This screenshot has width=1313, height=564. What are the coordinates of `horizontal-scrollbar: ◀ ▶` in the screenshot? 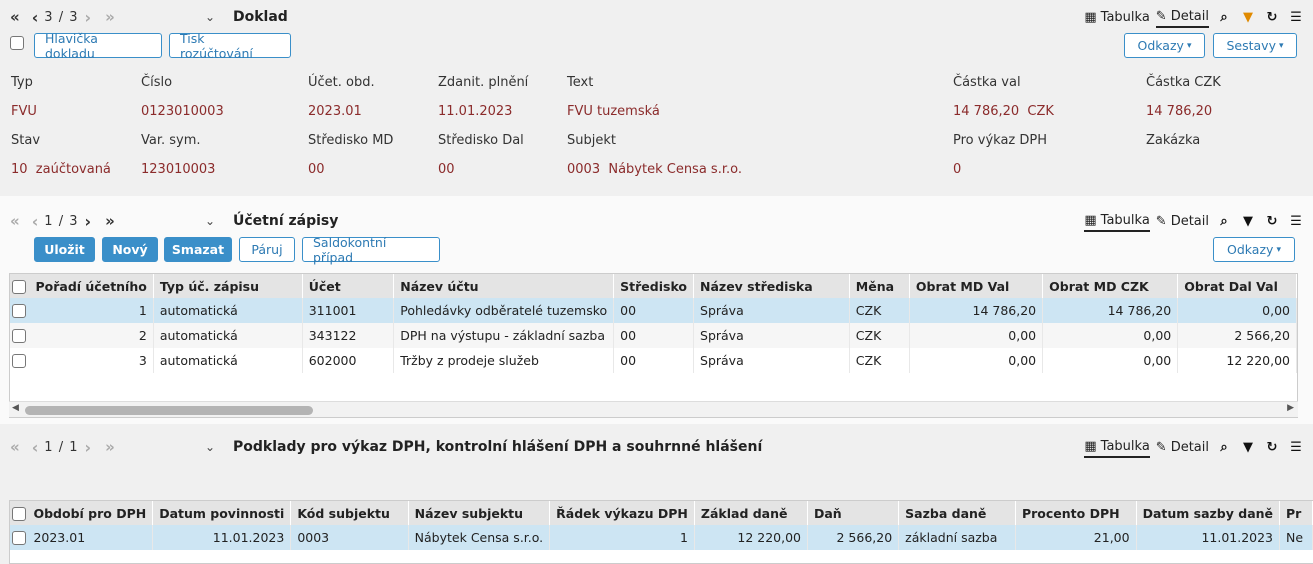 It's located at (653, 409).